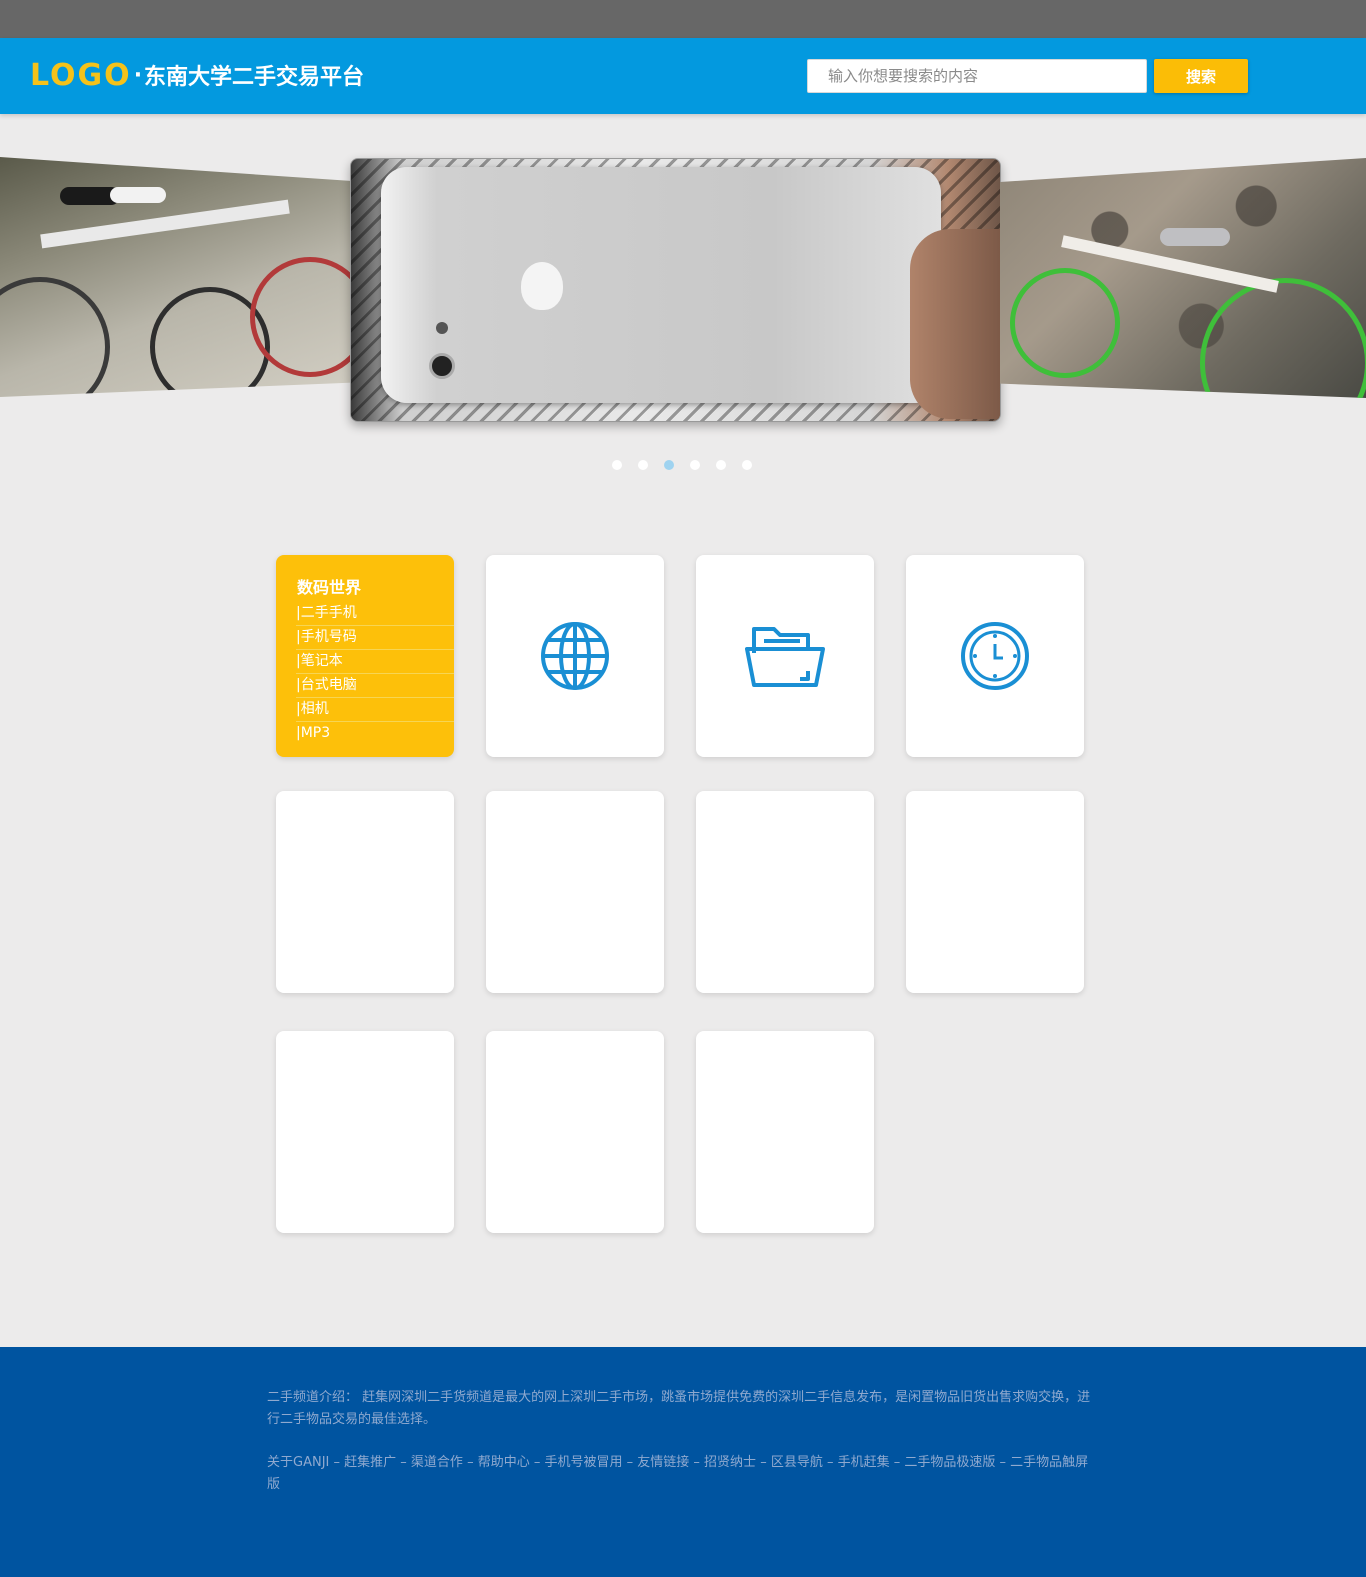  What do you see at coordinates (375, 734) in the screenshot?
I see `category-item: |MP3` at bounding box center [375, 734].